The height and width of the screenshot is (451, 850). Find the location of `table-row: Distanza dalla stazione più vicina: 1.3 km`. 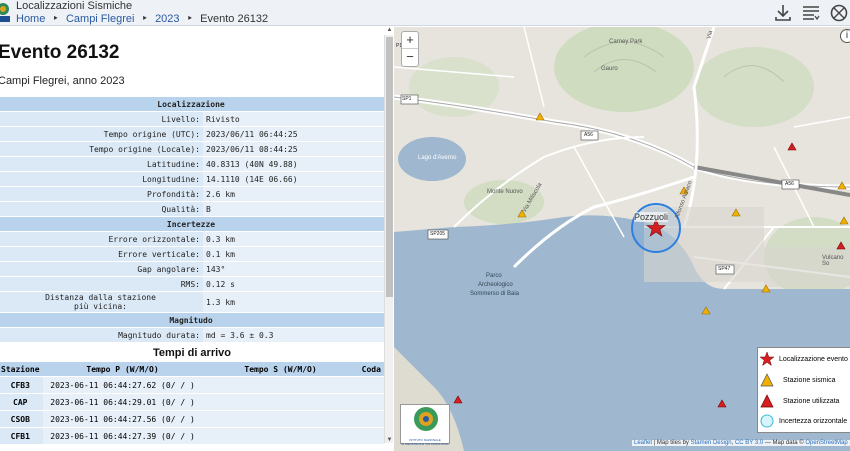

table-row: Distanza dalla stazione più vicina: 1.3 km is located at coordinates (192, 302).